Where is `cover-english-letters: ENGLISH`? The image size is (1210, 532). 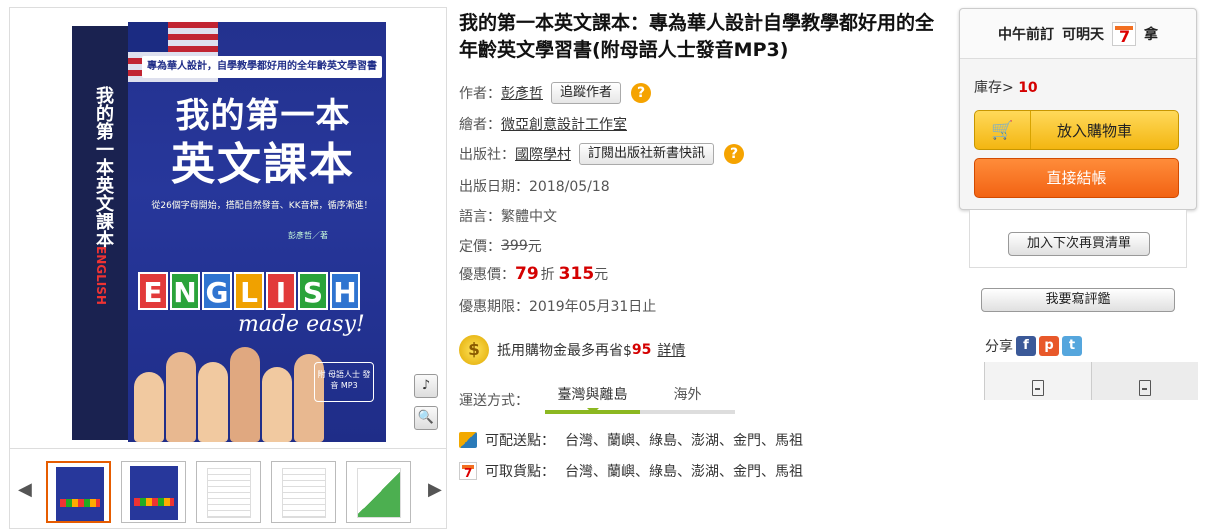
cover-english-letters: ENGLISH is located at coordinates (249, 291).